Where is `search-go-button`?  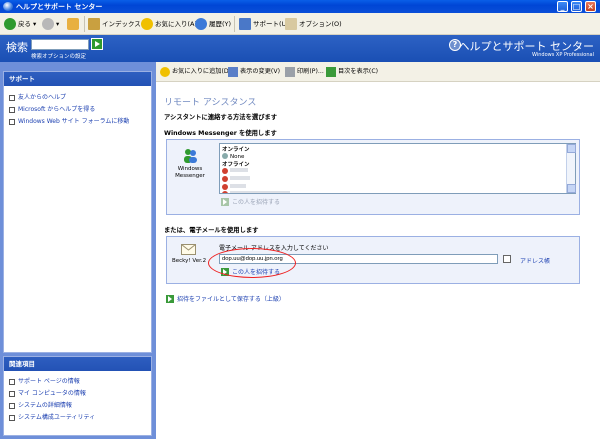
search-go-button is located at coordinates (97, 44).